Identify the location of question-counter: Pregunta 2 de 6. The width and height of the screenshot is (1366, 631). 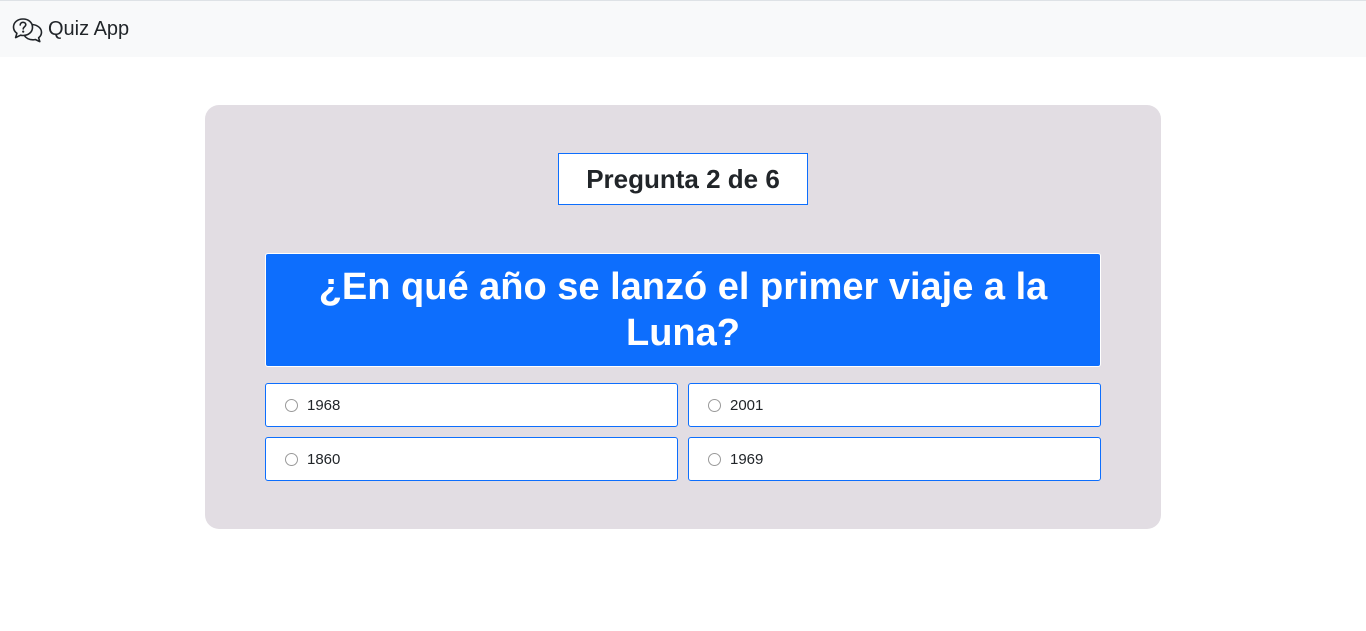
(683, 179).